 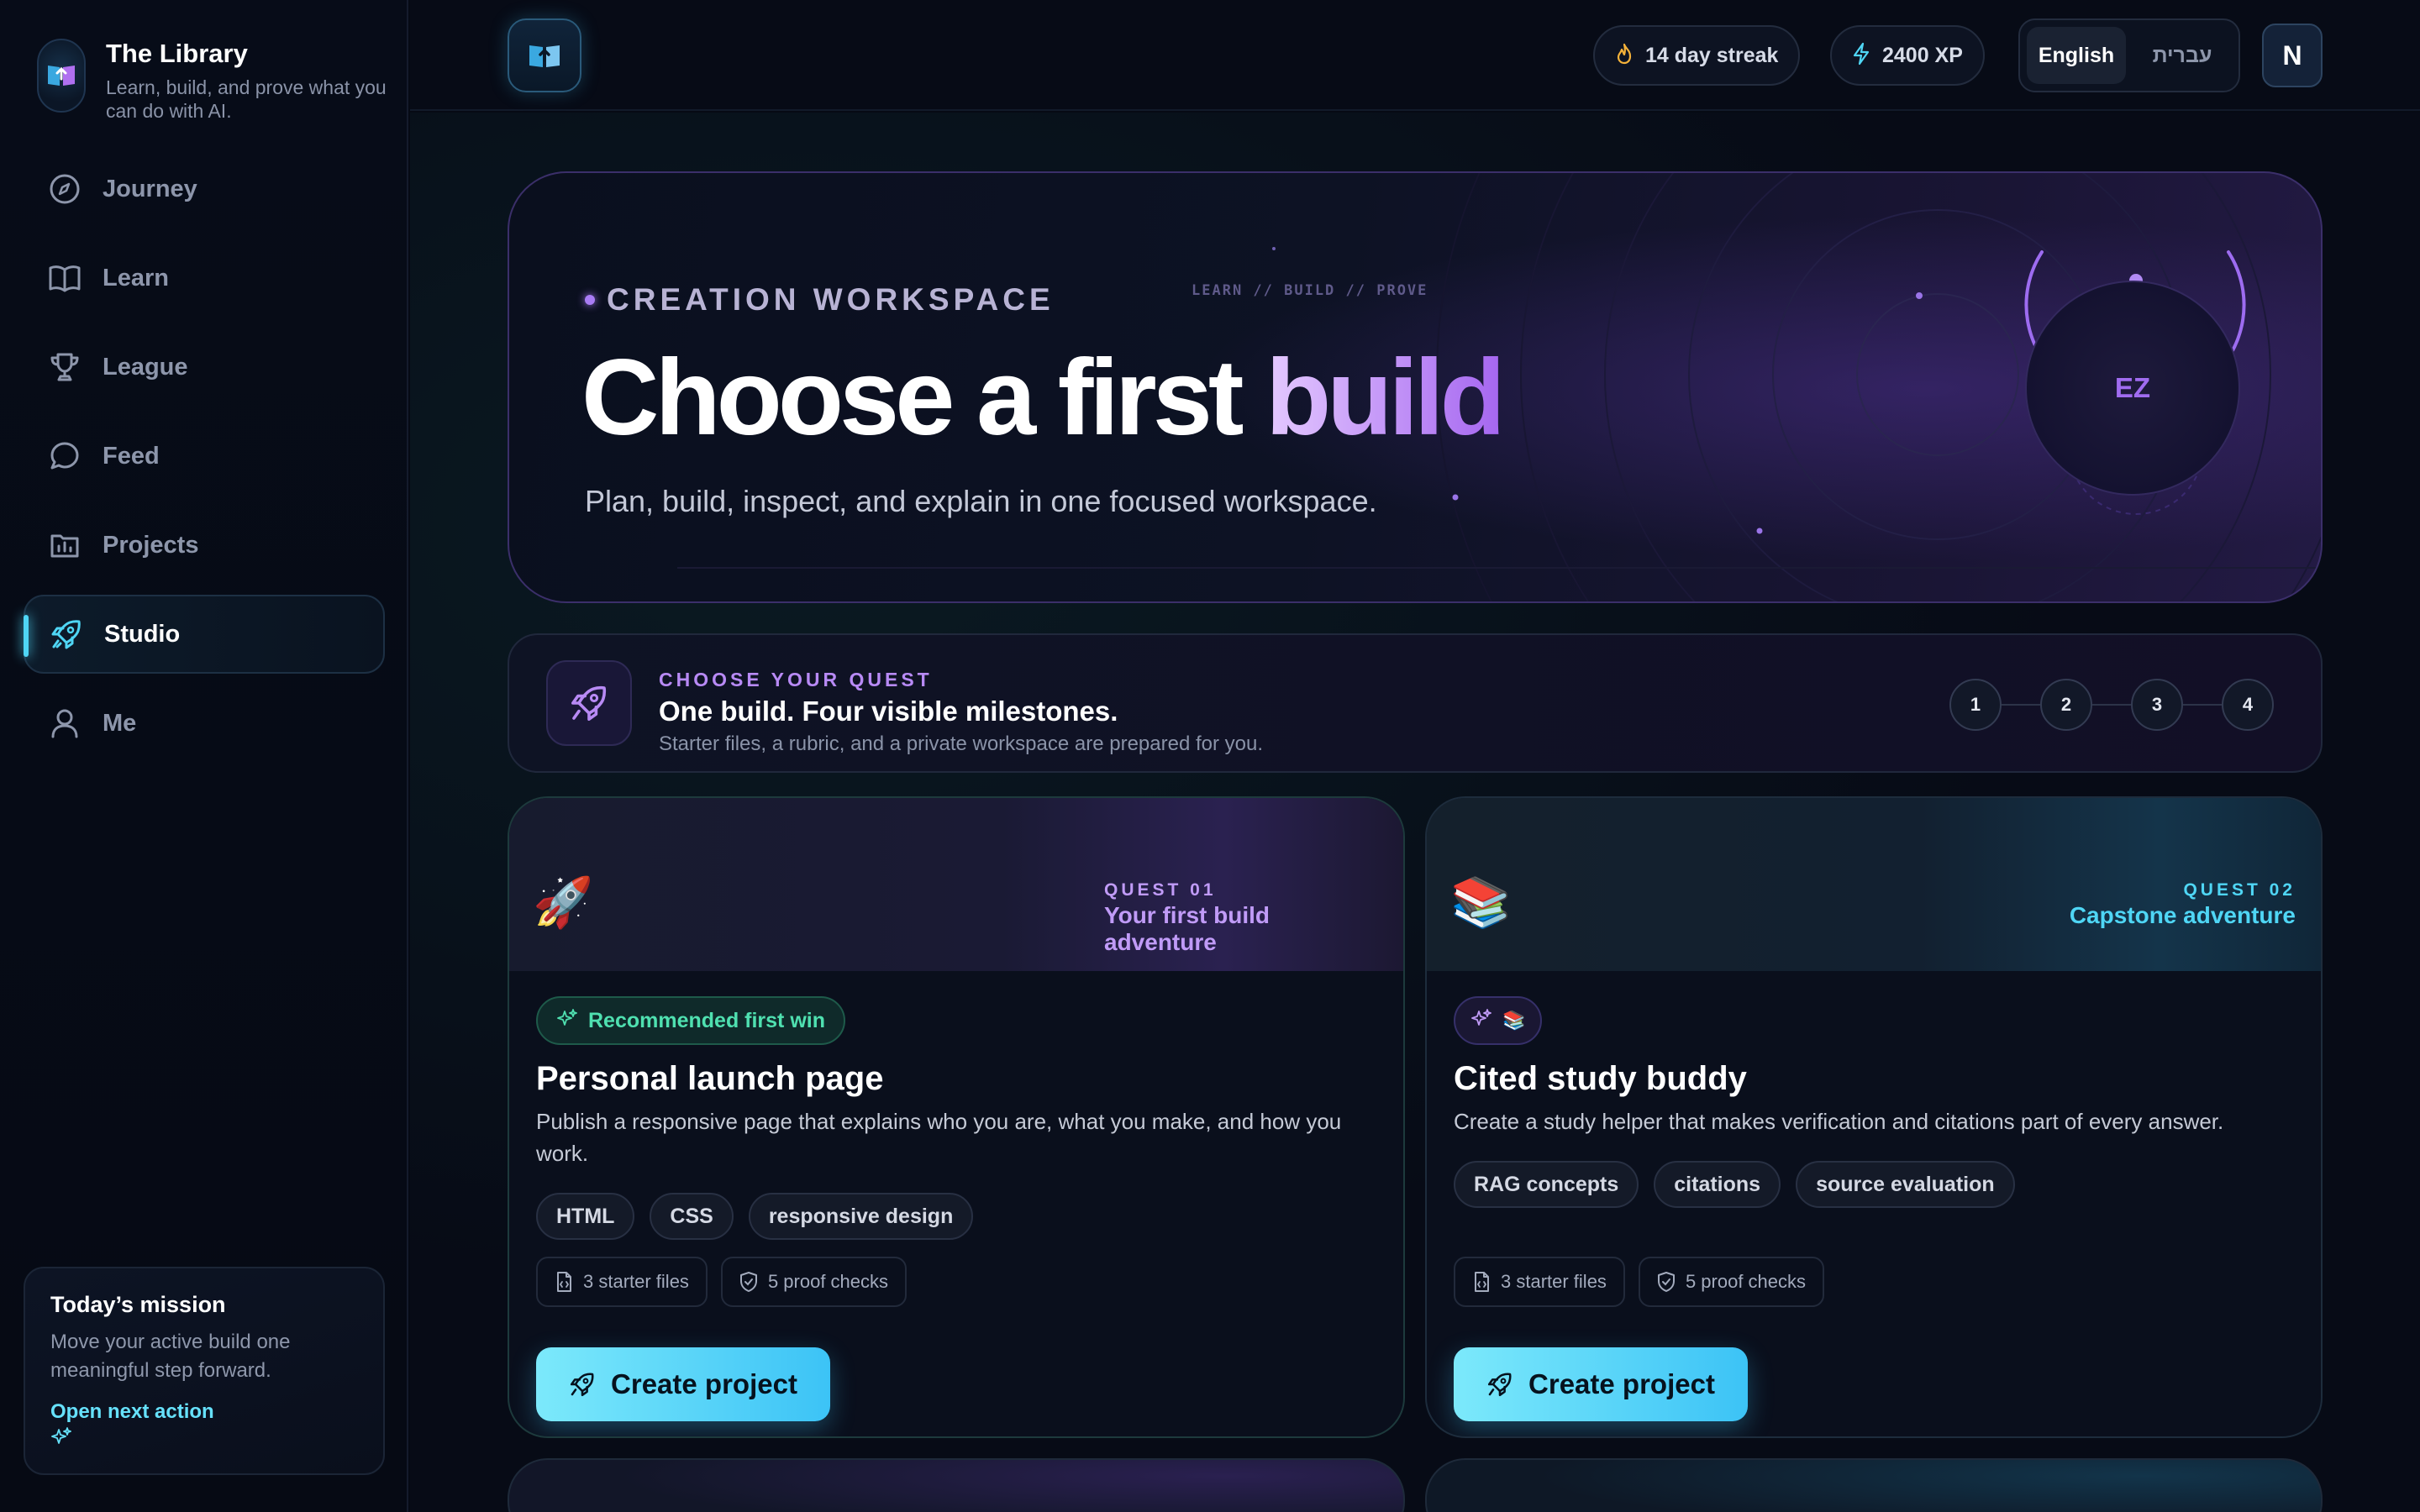 What do you see at coordinates (1310, 290) in the screenshot?
I see `hero-tagline: LEARN // BUILD // PROVE` at bounding box center [1310, 290].